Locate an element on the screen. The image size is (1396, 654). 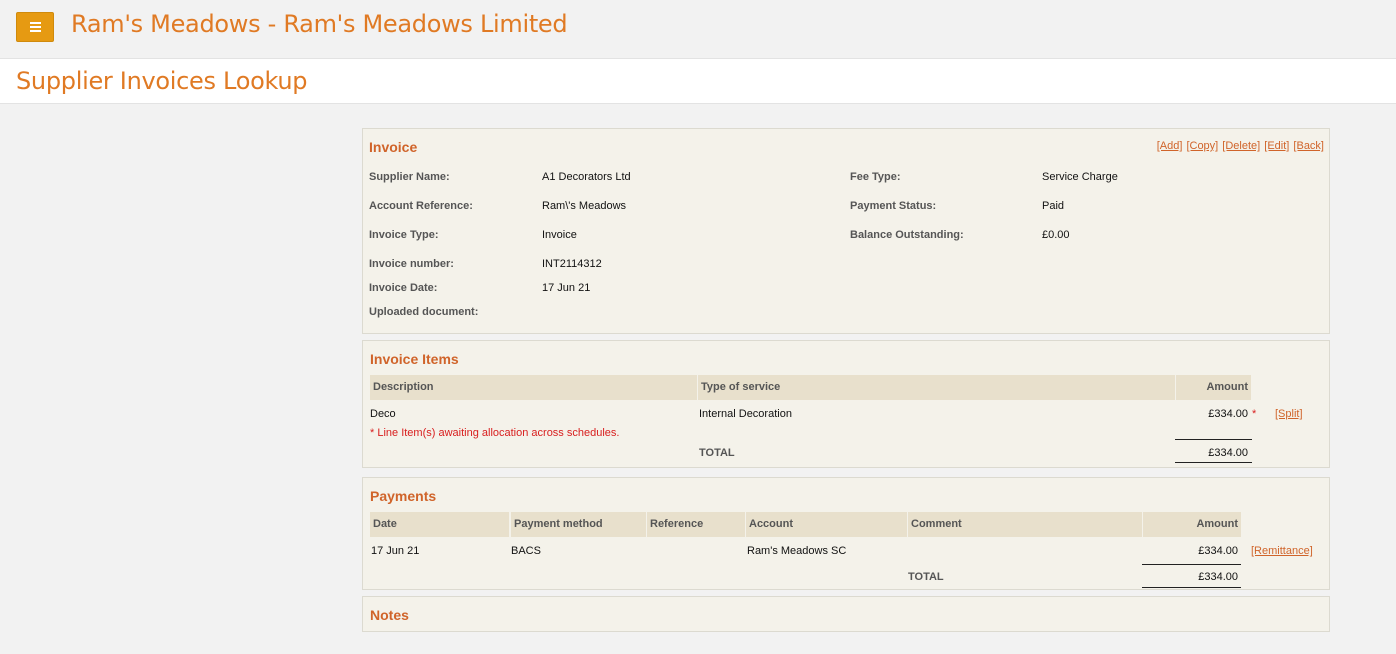
column-header-method: Payment method is located at coordinates (578, 524).